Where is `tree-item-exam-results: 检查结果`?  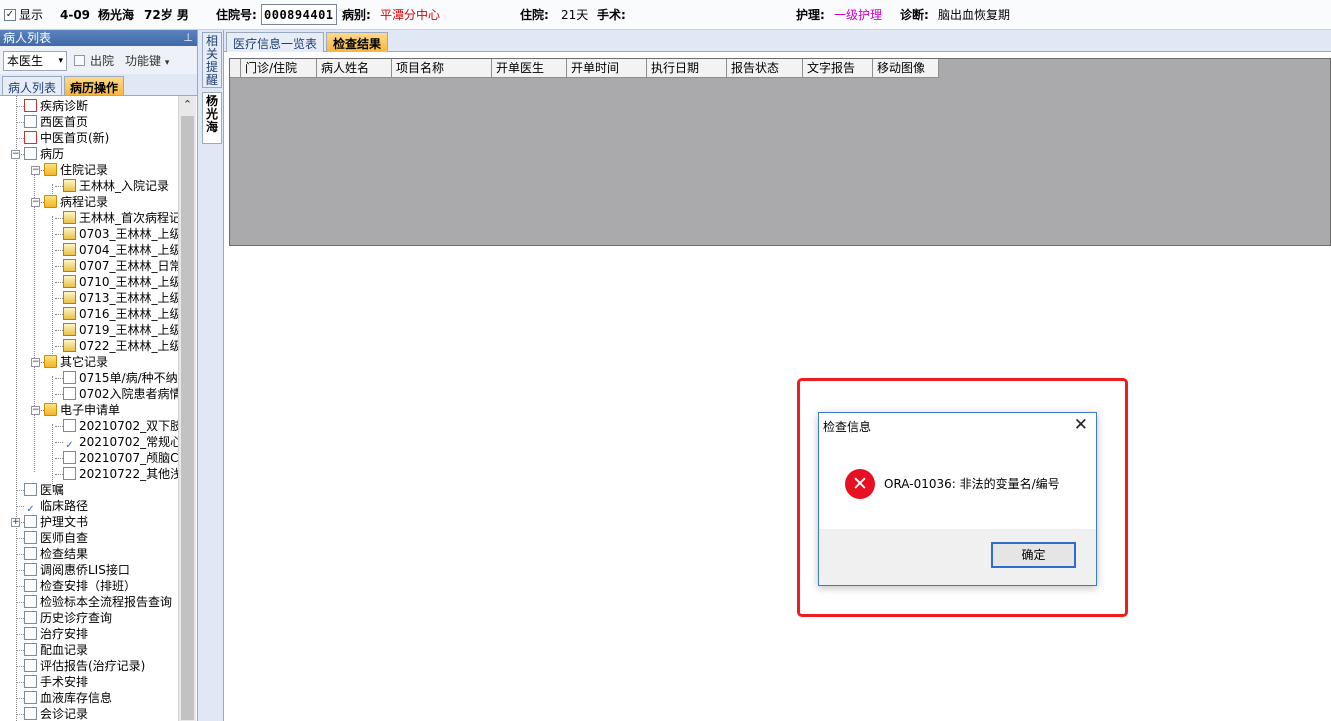
tree-item-exam-results: 检查结果 is located at coordinates (56, 554).